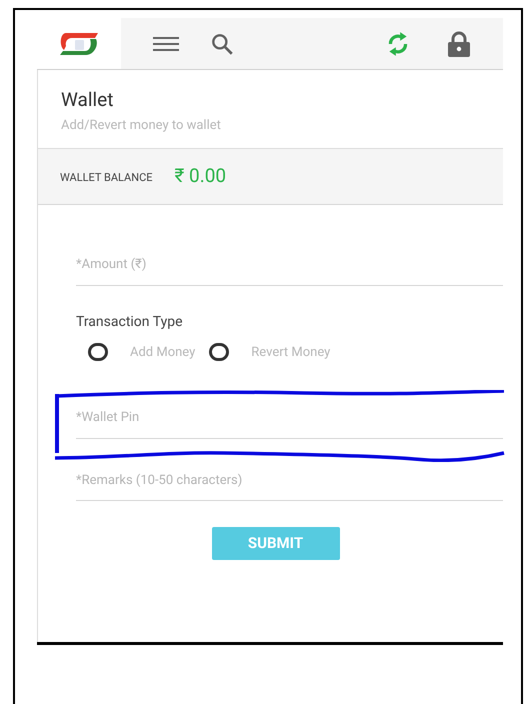 The height and width of the screenshot is (704, 527). Describe the element at coordinates (289, 418) in the screenshot. I see `wallet-pin-field: *Wallet Pin` at that location.